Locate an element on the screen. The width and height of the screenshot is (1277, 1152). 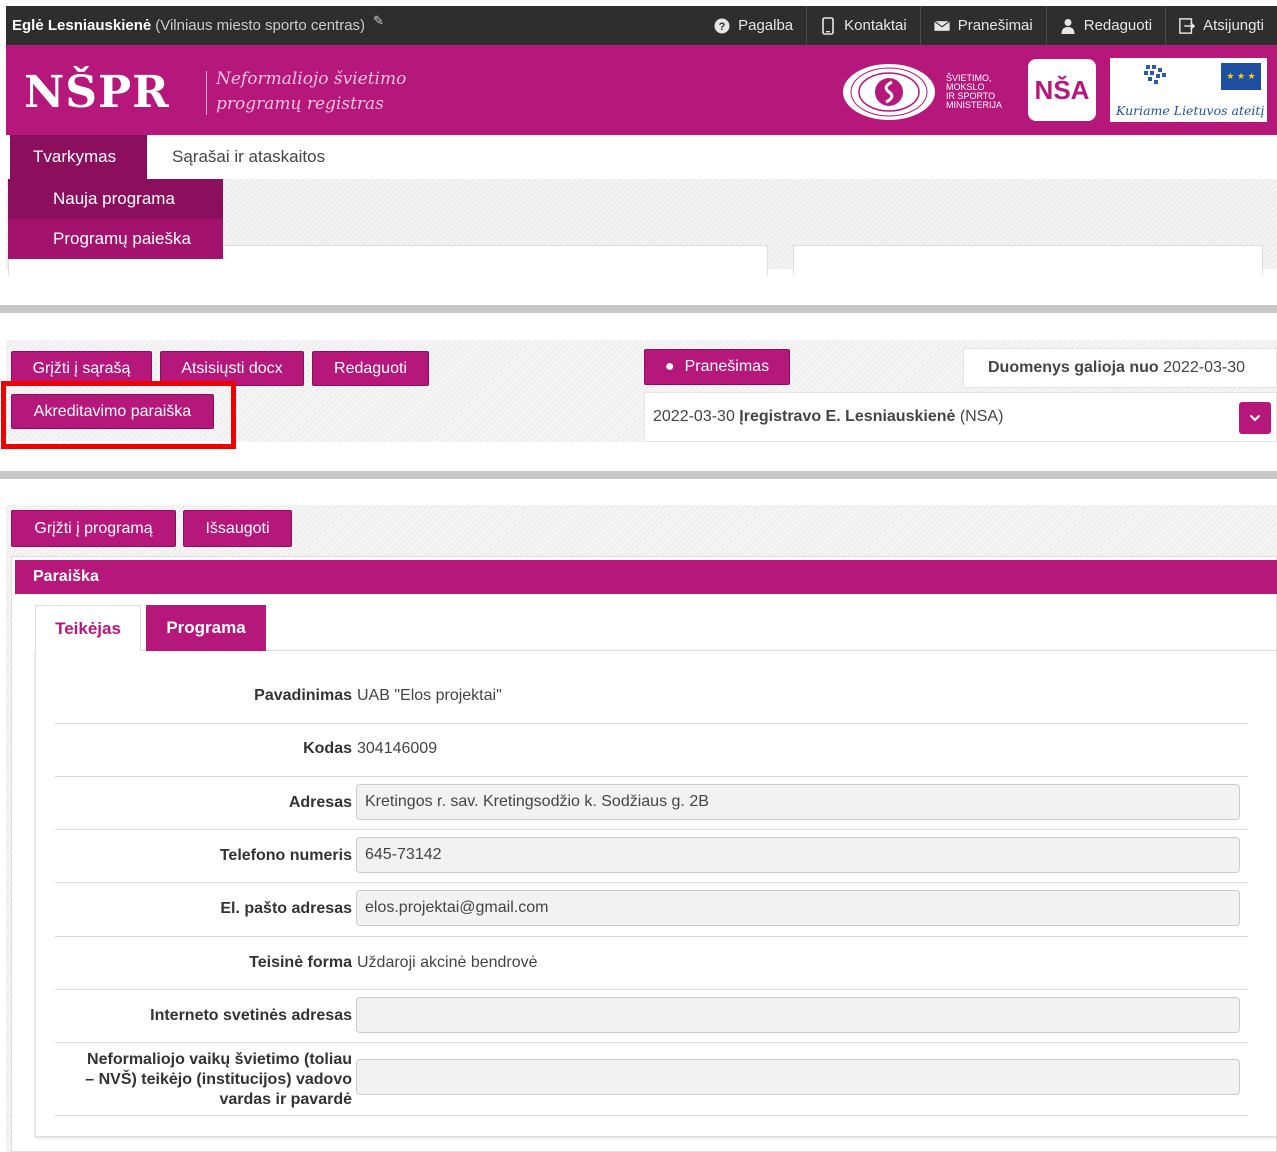
tab-teikejas: Teikėjas is located at coordinates (88, 628).